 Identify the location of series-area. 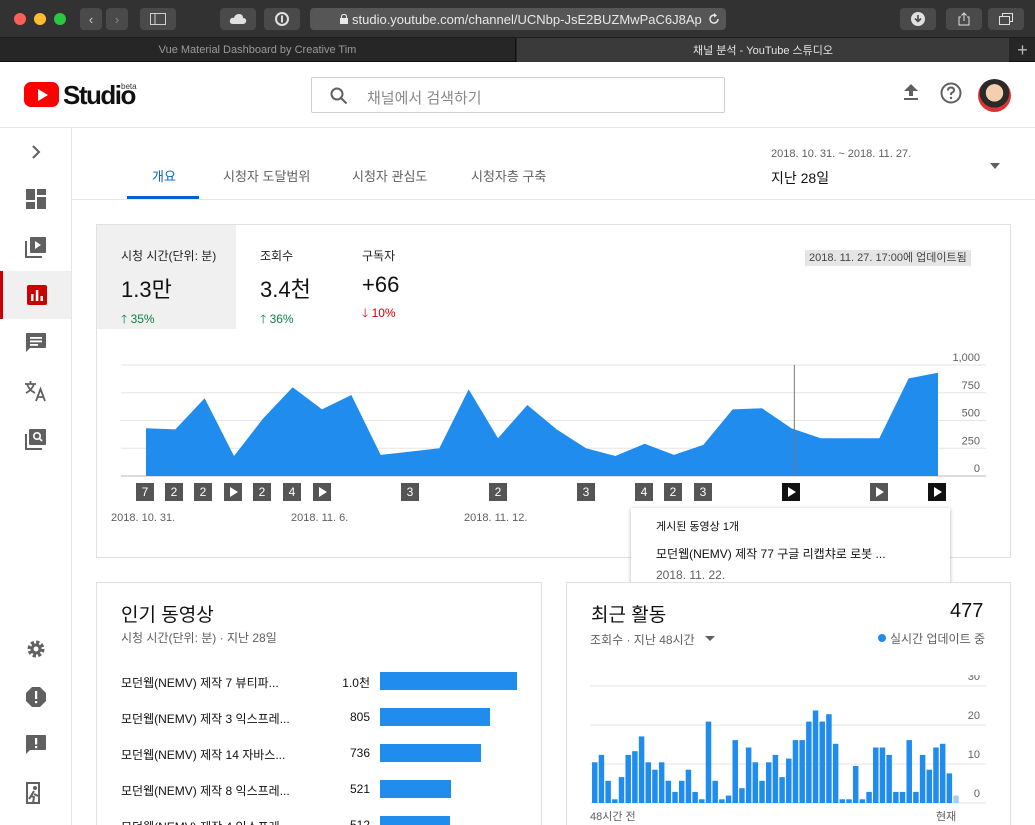
(542, 424).